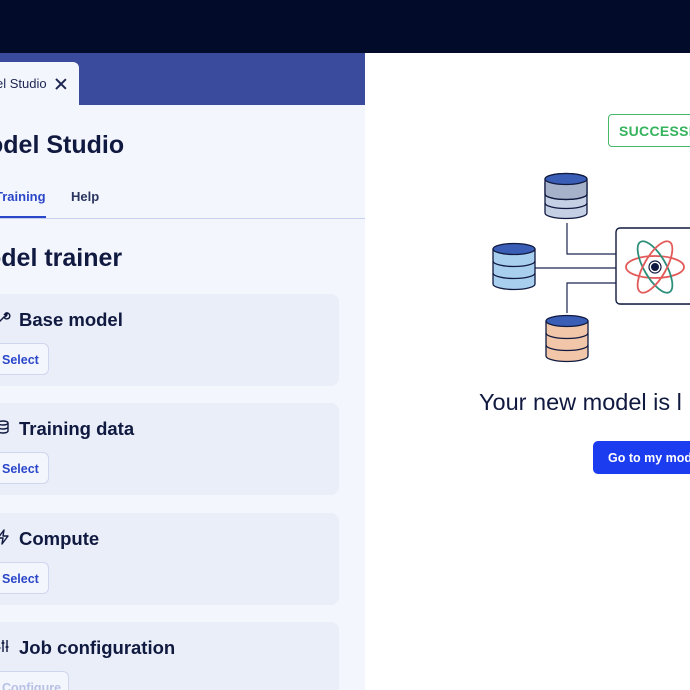 This screenshot has height=690, width=690. Describe the element at coordinates (62, 145) in the screenshot. I see `app-title: odel Studio` at that location.